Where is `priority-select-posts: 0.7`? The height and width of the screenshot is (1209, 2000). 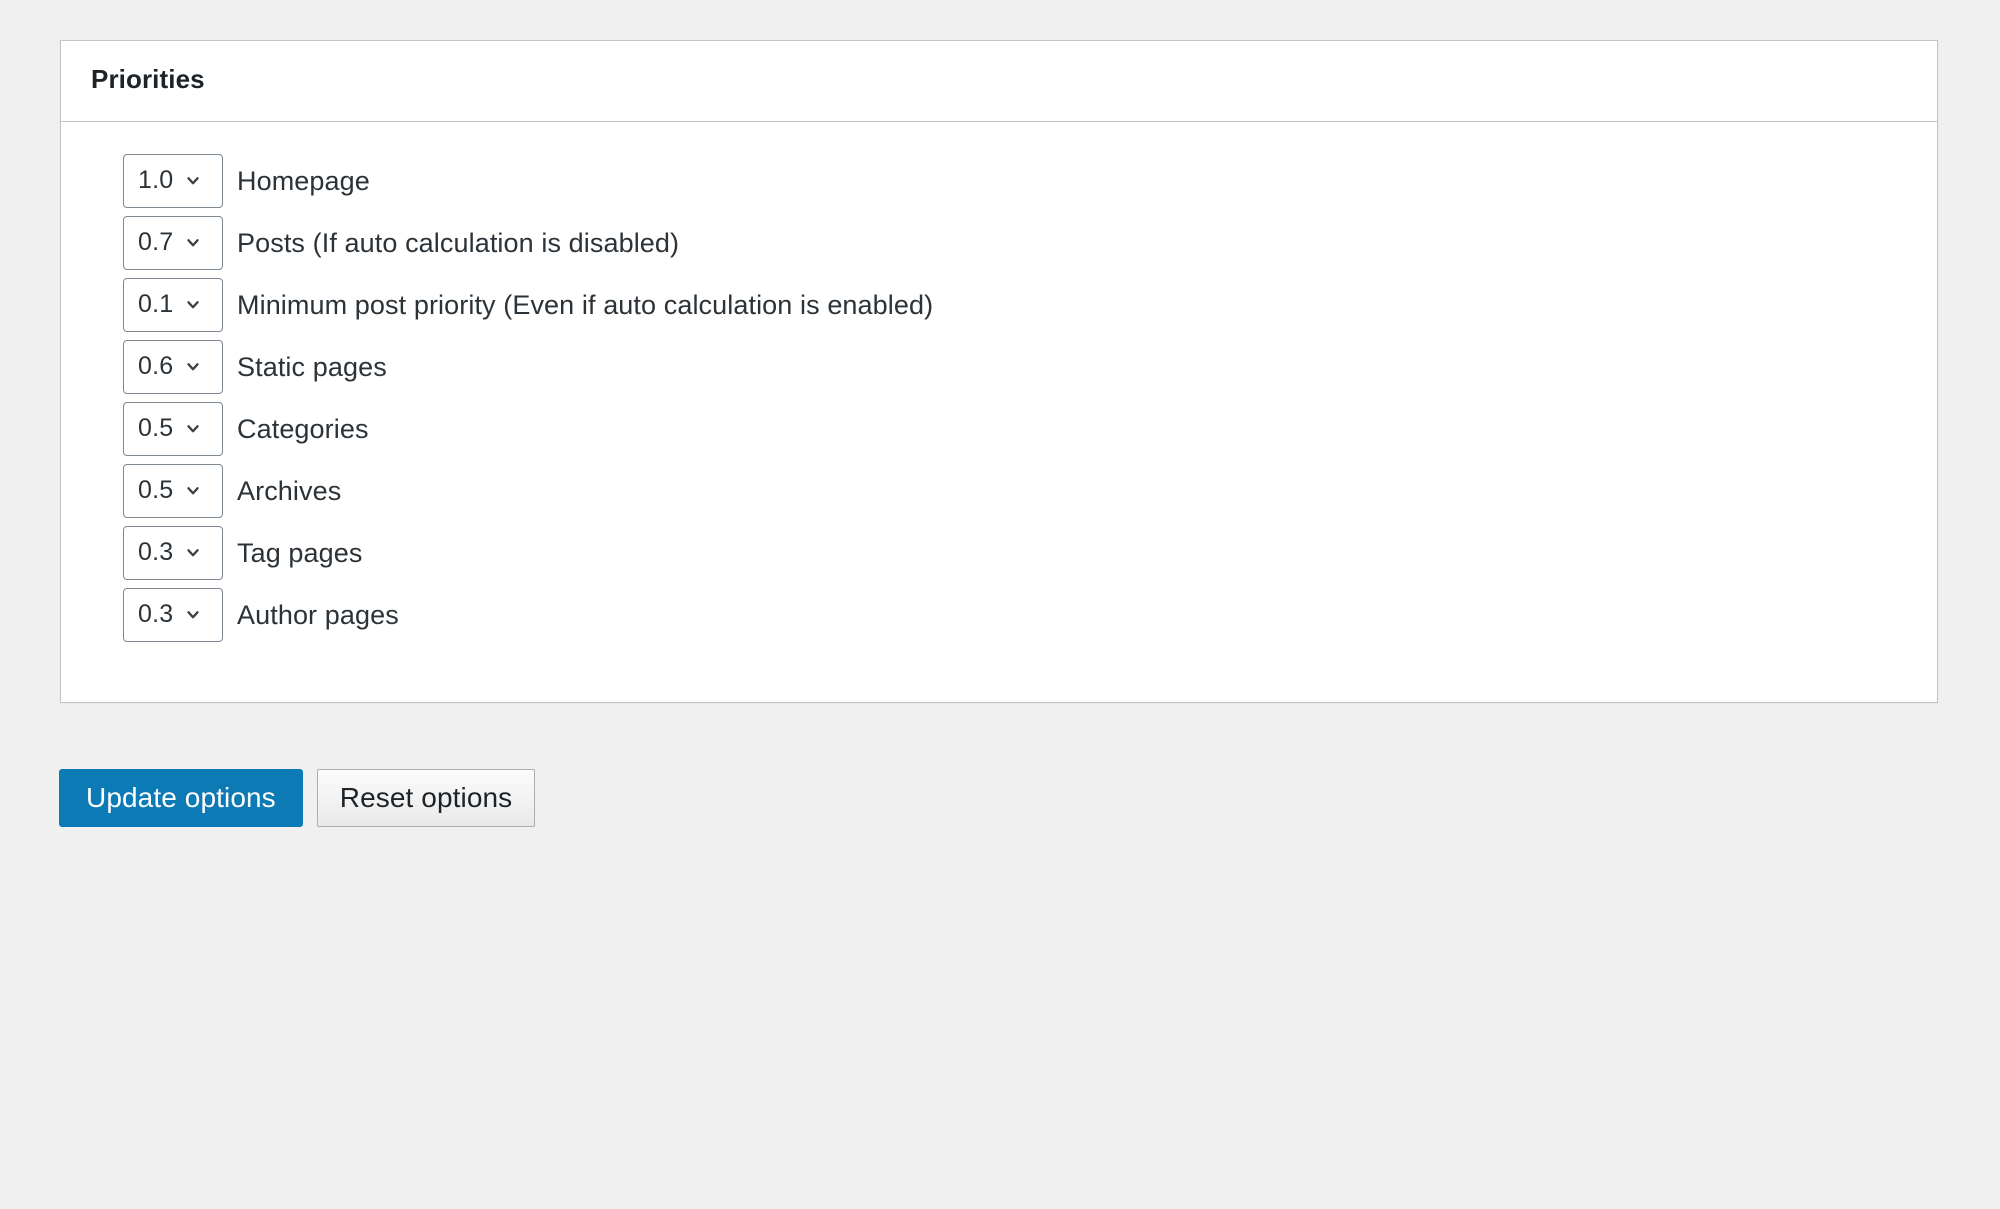
priority-select-posts: 0.7 is located at coordinates (173, 242).